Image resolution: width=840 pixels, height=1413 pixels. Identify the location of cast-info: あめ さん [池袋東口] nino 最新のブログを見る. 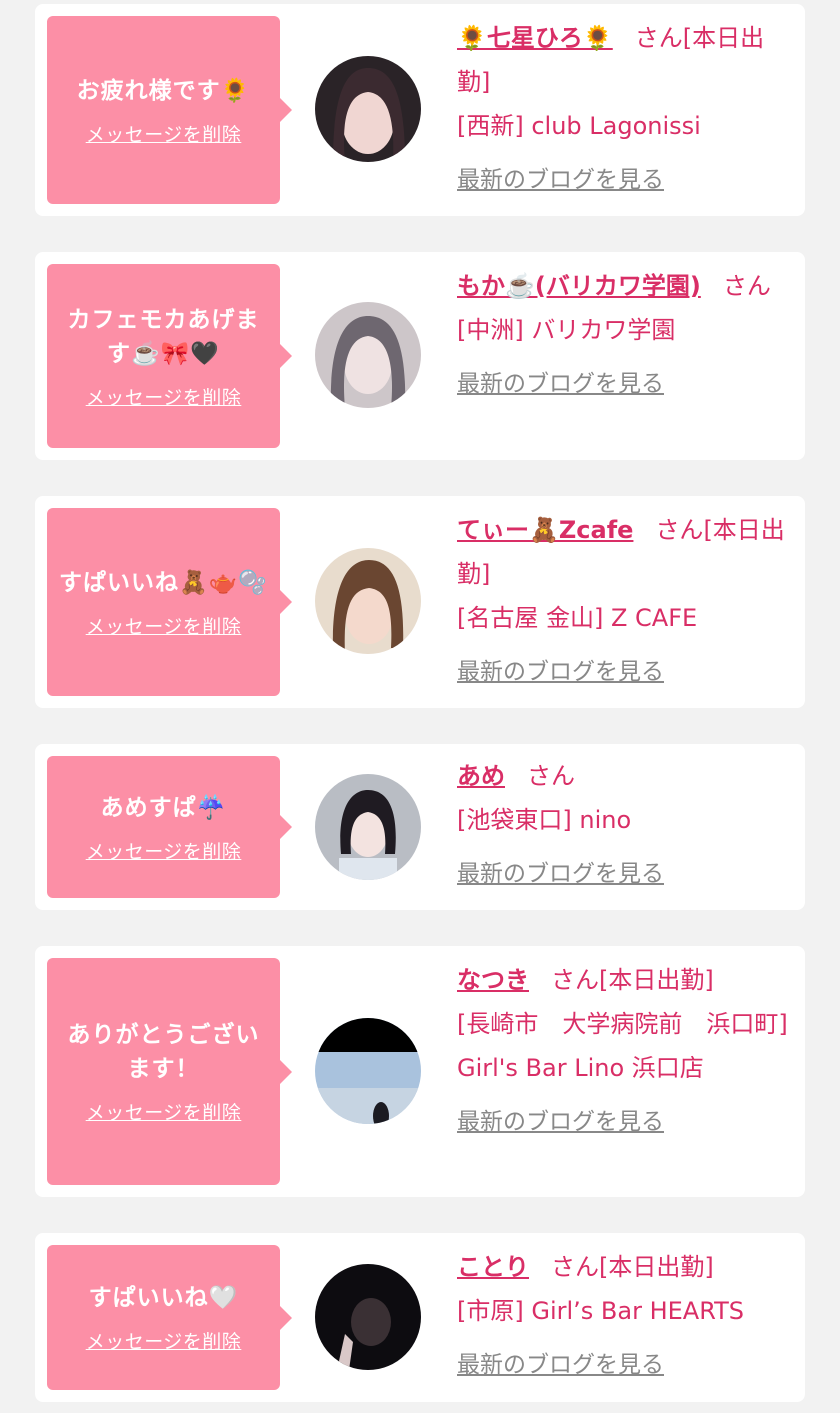
(625, 825).